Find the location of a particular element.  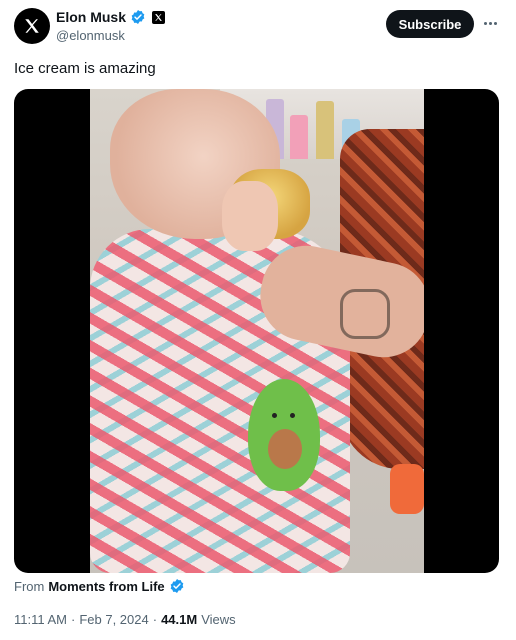

views-count: 44.1M is located at coordinates (179, 619).